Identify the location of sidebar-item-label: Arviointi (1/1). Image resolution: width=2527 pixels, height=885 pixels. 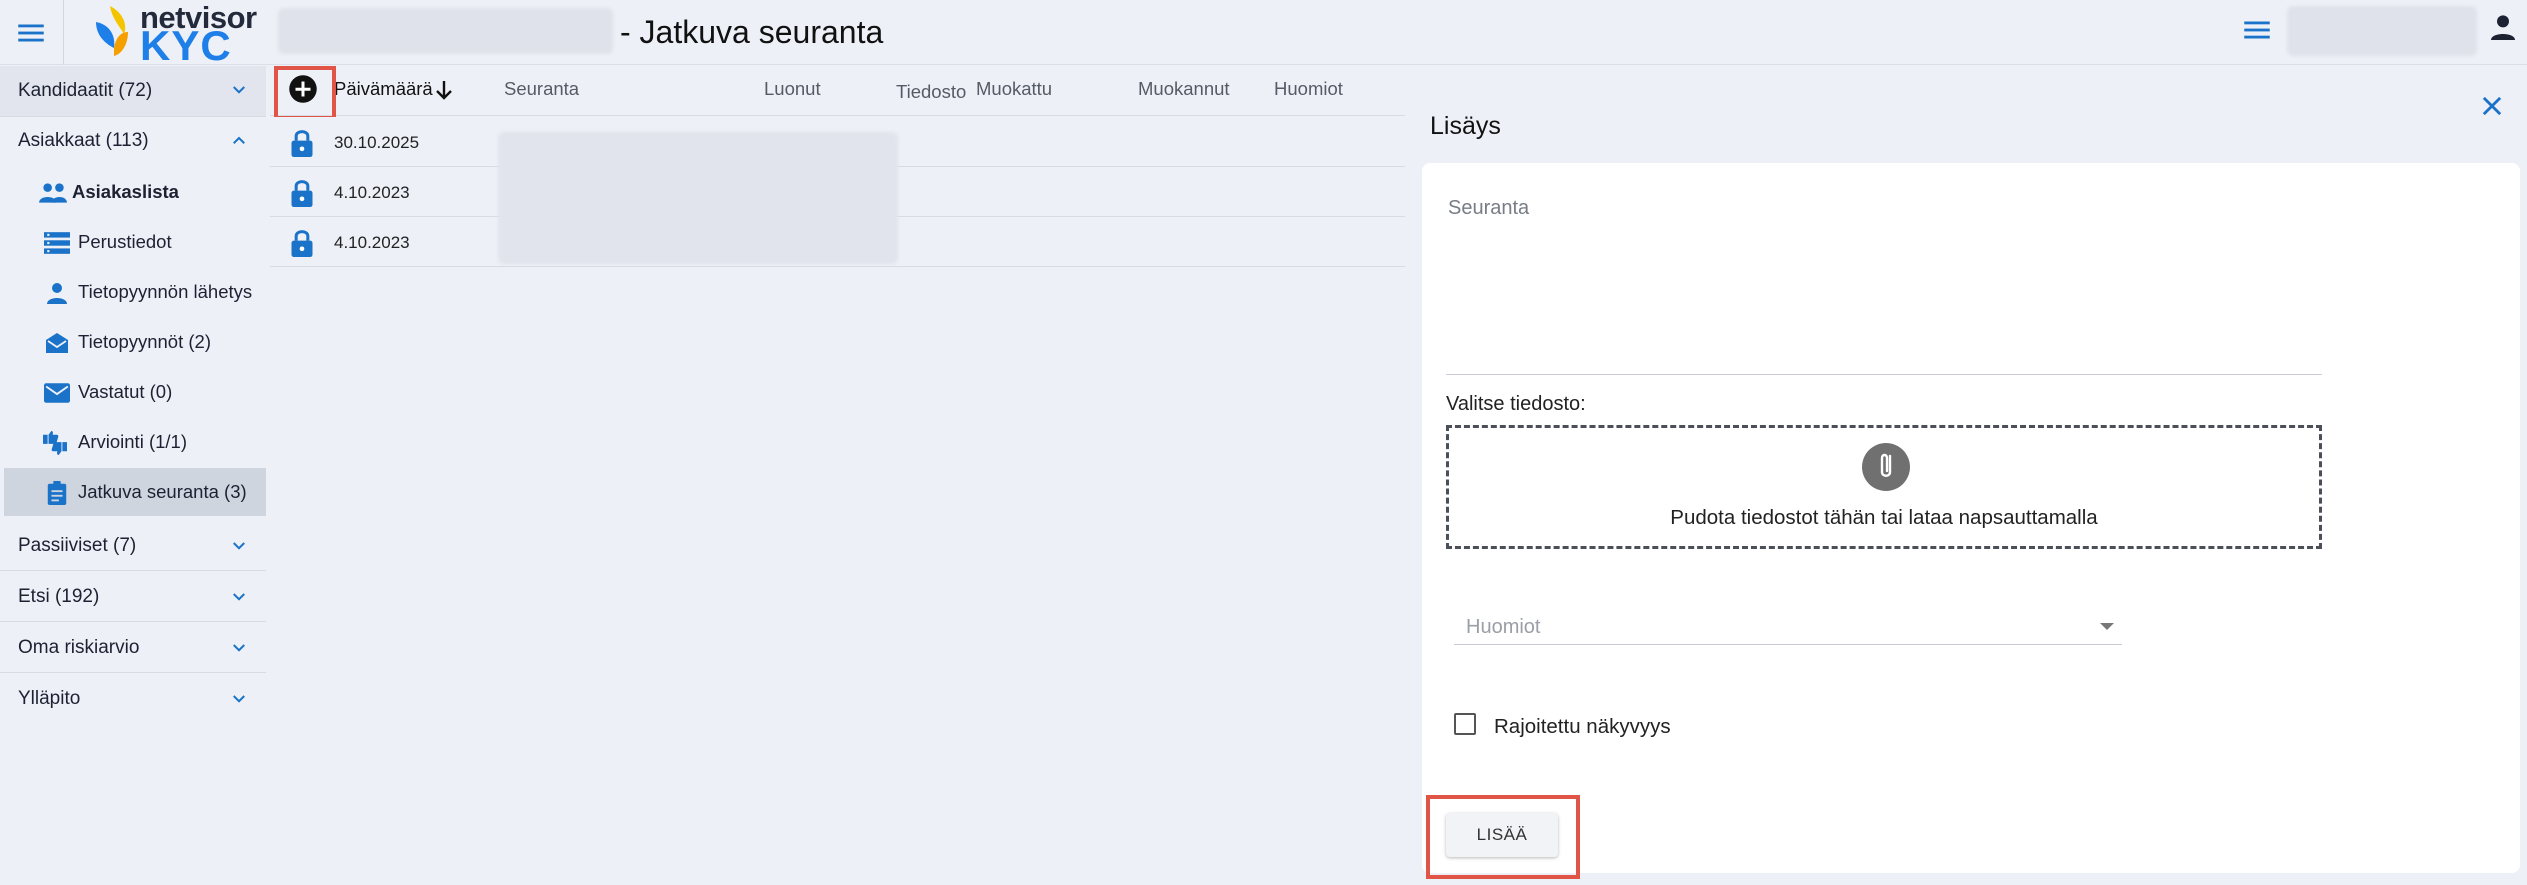
(132, 441).